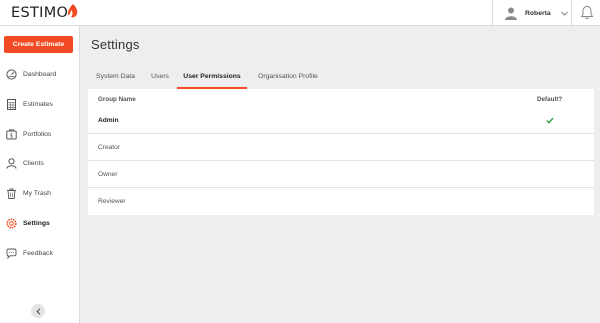 This screenshot has height=323, width=600. What do you see at coordinates (341, 120) in the screenshot?
I see `table-row: Admin` at bounding box center [341, 120].